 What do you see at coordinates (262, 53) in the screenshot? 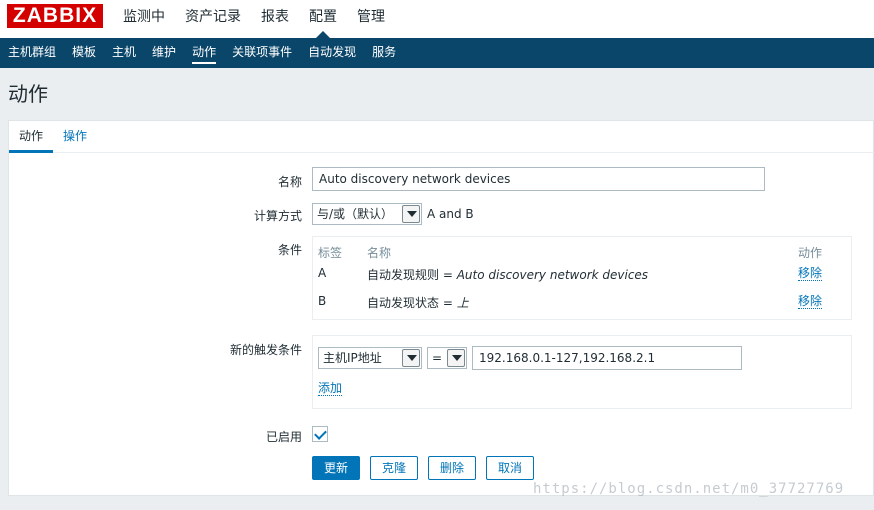
I see `submenu-event-correlation: 关联项事件` at bounding box center [262, 53].